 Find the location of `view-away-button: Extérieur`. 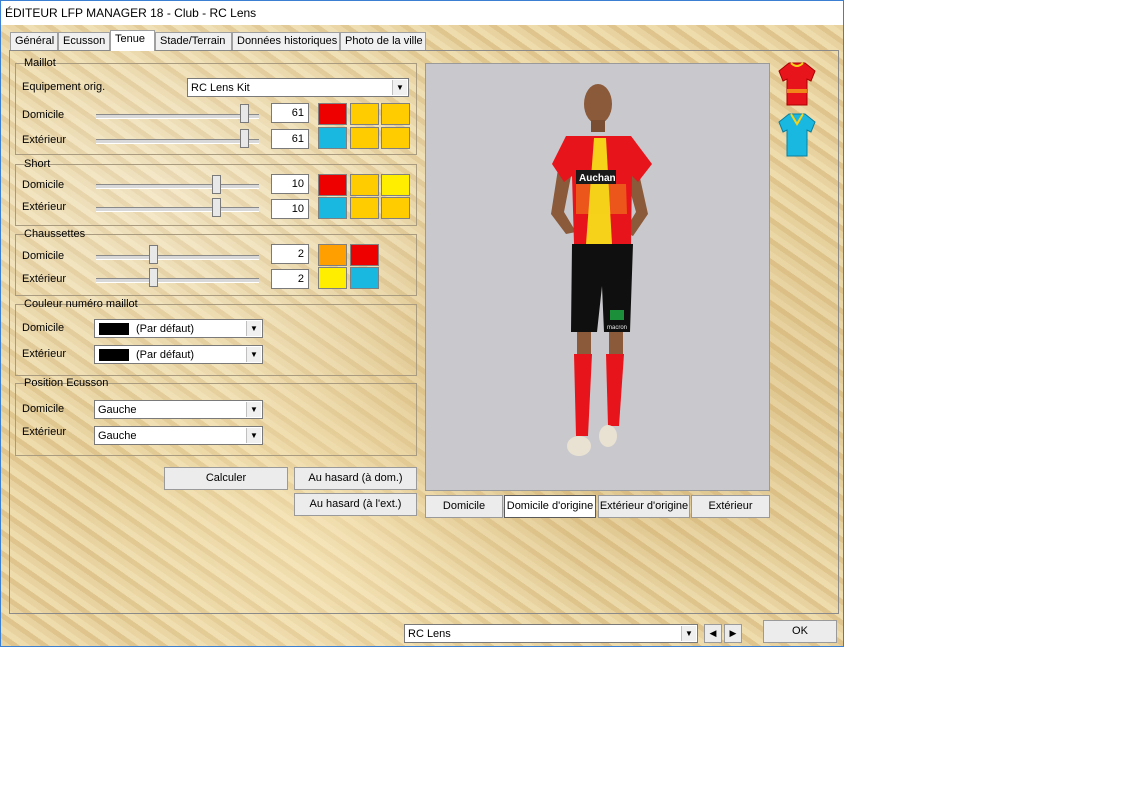

view-away-button: Extérieur is located at coordinates (730, 506).